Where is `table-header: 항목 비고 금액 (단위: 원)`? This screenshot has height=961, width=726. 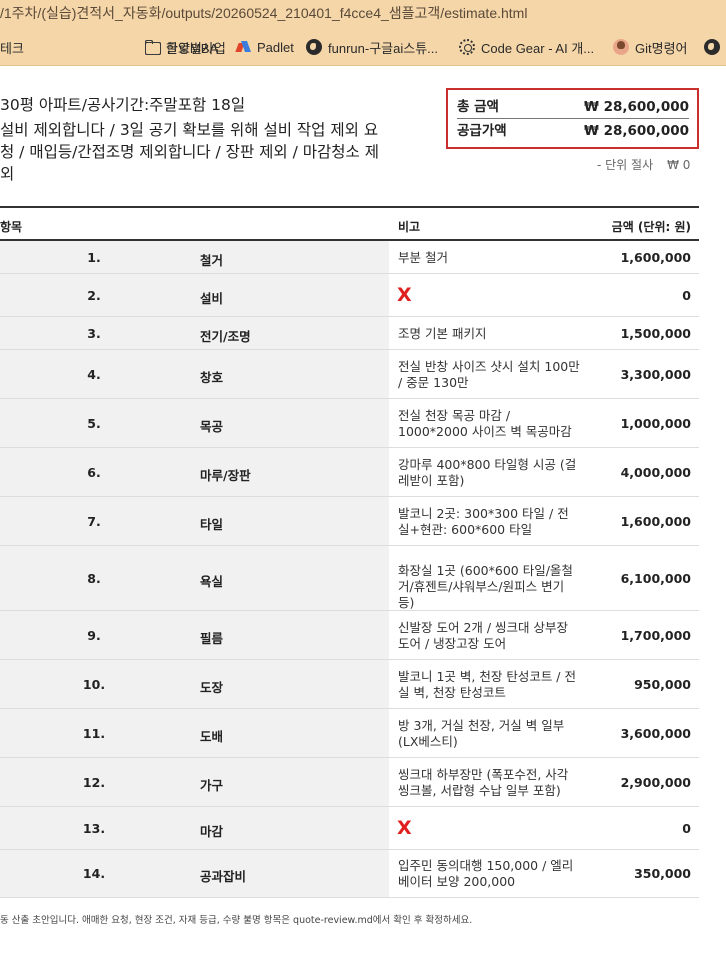 table-header: 항목 비고 금액 (단위: 원) is located at coordinates (349, 224).